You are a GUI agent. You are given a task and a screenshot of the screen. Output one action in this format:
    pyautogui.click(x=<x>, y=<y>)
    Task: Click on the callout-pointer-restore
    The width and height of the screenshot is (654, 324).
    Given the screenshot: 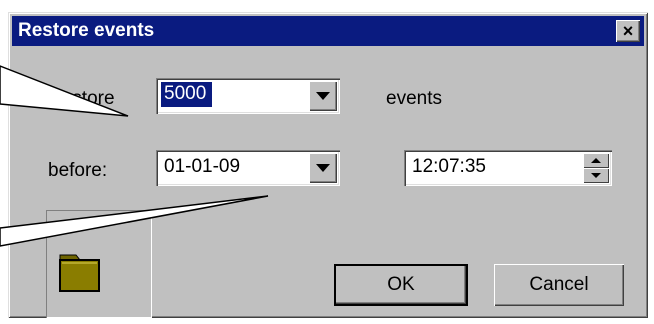 What is the action you would take?
    pyautogui.click(x=64, y=91)
    